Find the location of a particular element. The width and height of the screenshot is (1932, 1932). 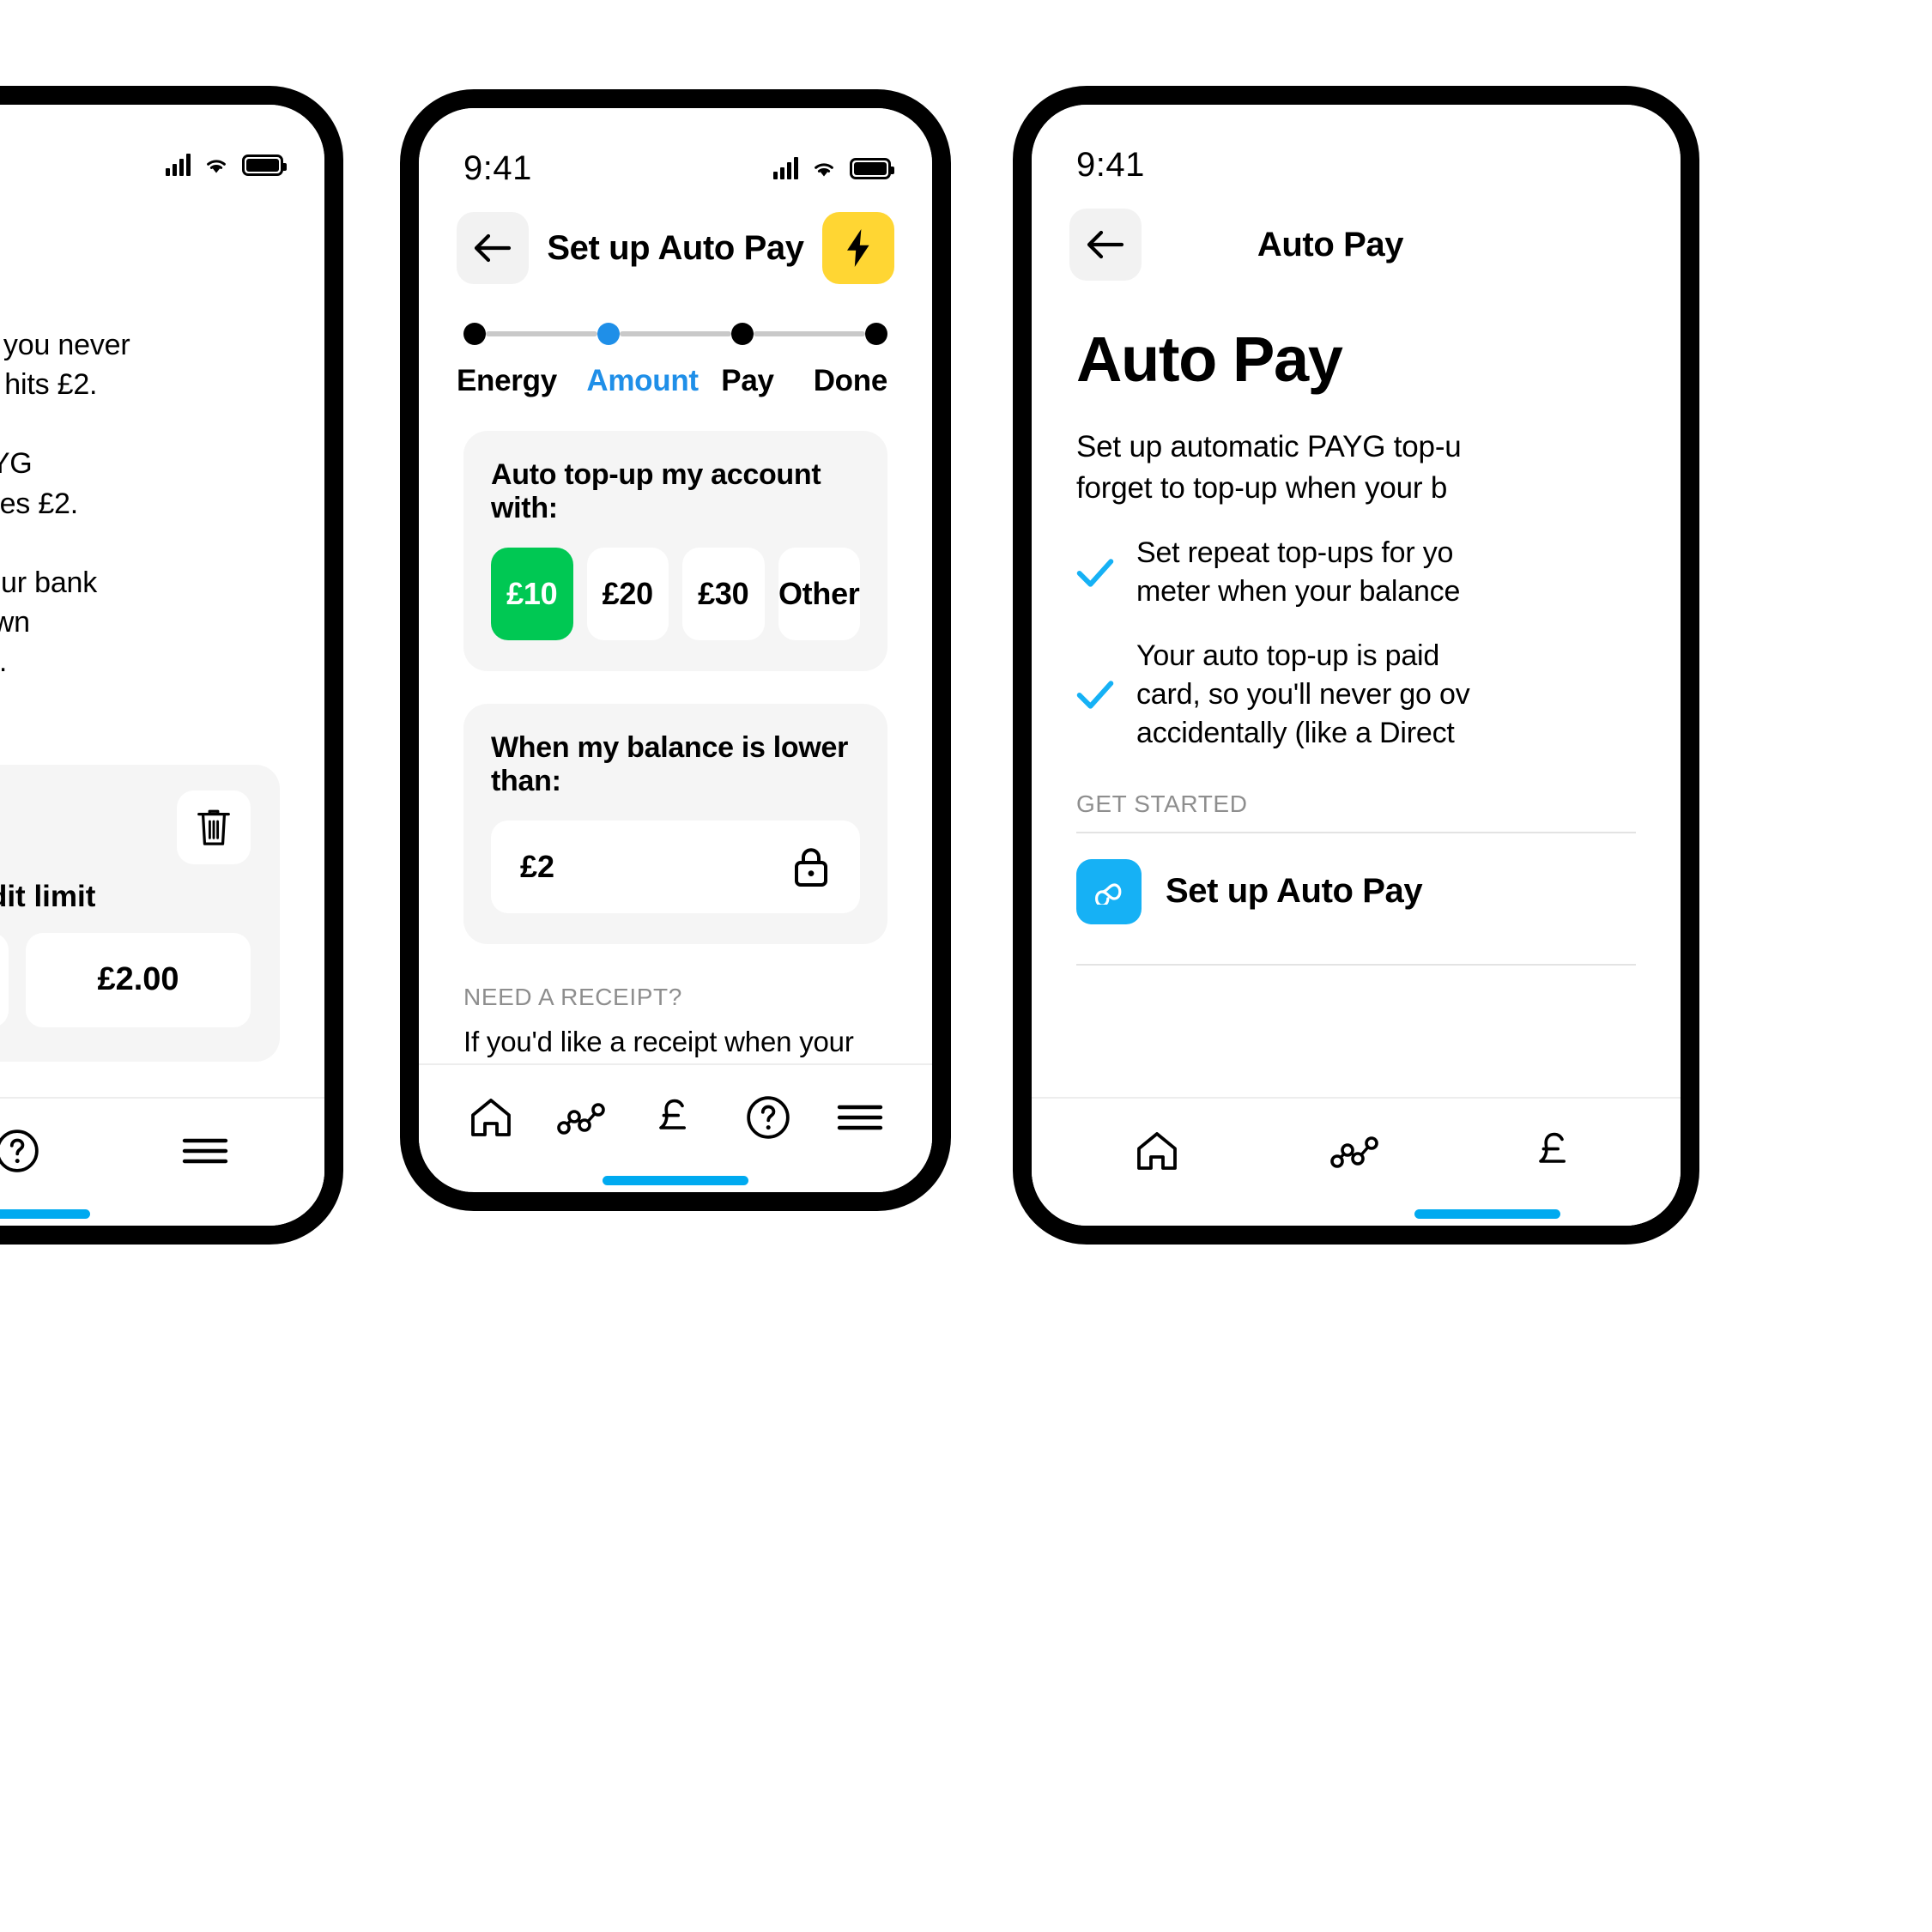

amount-option-other: Other is located at coordinates (819, 594).